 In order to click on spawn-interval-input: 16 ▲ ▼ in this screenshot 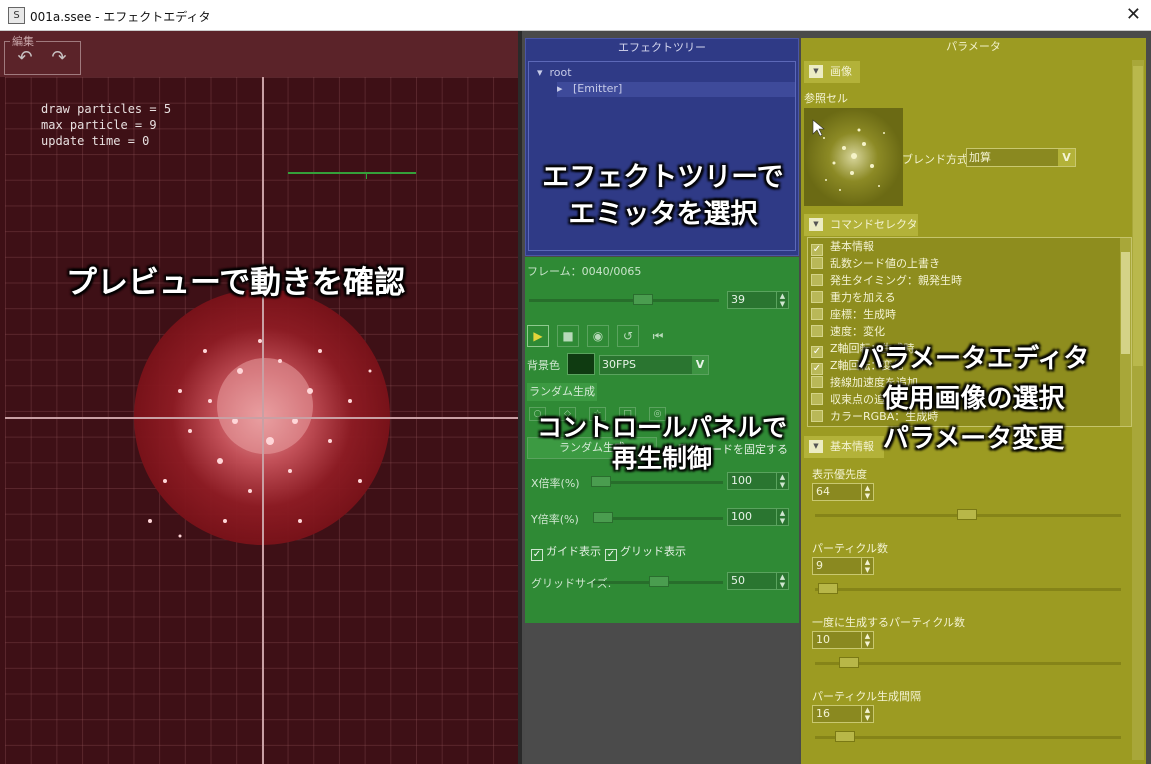, I will do `click(843, 714)`.